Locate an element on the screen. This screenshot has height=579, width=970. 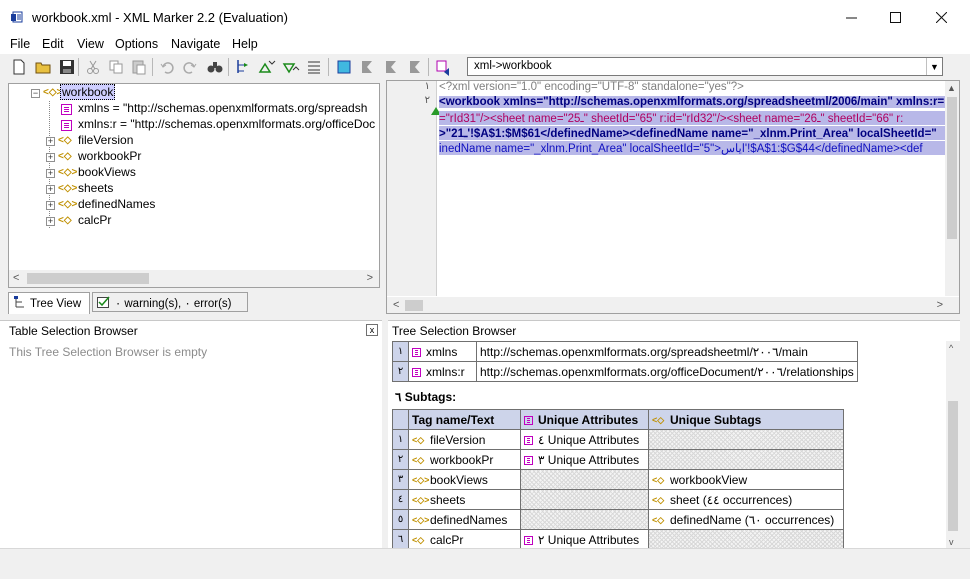
unique-attrs: ٣ Unique Attributes is located at coordinates (589, 459).